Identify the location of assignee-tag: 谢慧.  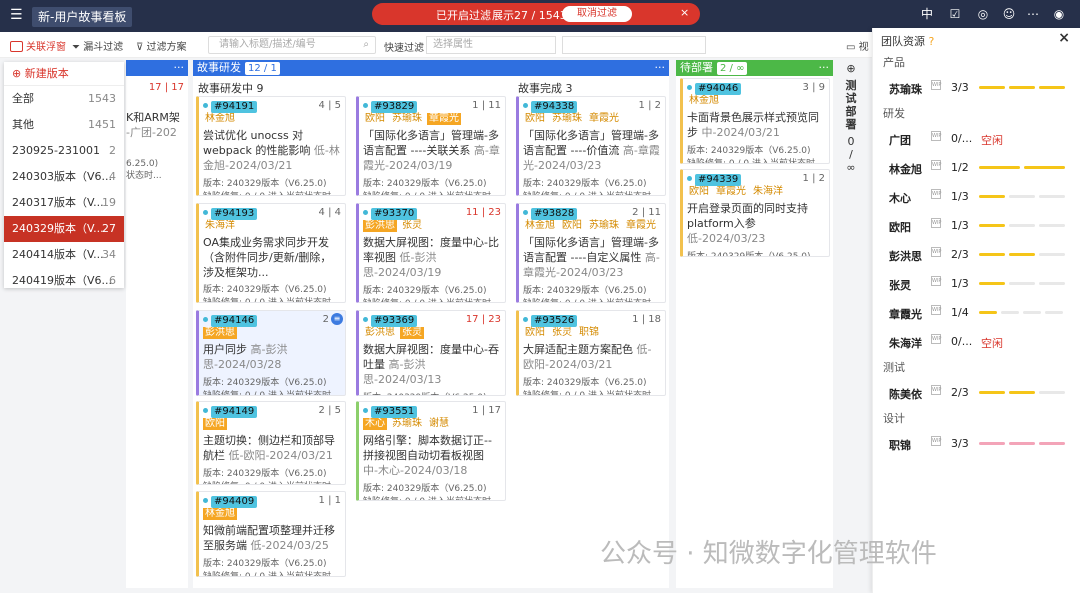
(439, 423).